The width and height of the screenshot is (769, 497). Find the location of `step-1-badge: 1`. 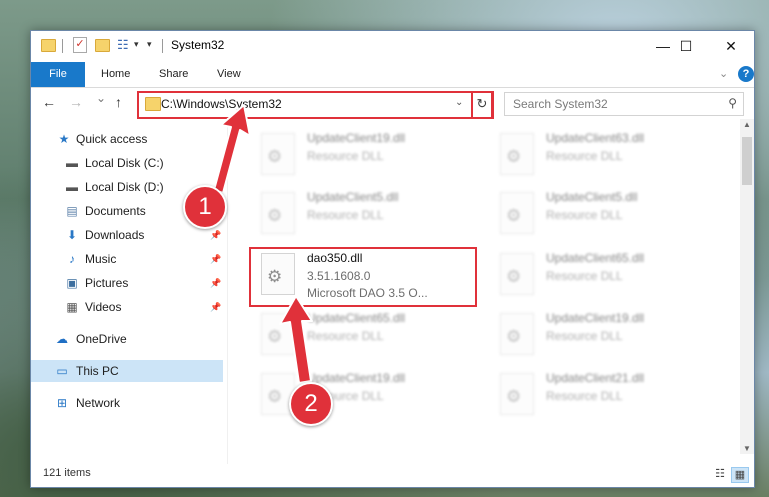

step-1-badge: 1 is located at coordinates (205, 207).